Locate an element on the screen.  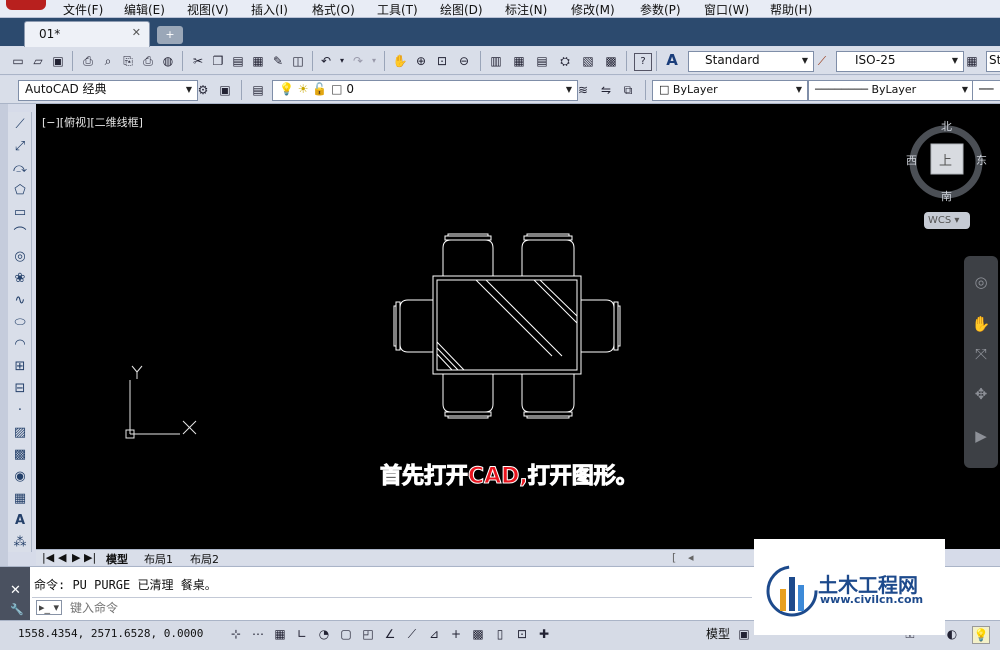
publish-icon: ⎘ is located at coordinates (128, 61).